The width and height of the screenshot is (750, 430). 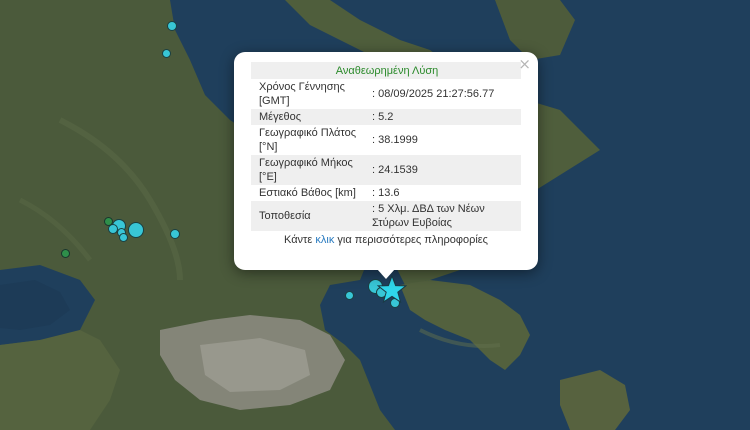 What do you see at coordinates (310, 170) in the screenshot?
I see `detail-key: Γεωγραφικό Μήκος [°E]` at bounding box center [310, 170].